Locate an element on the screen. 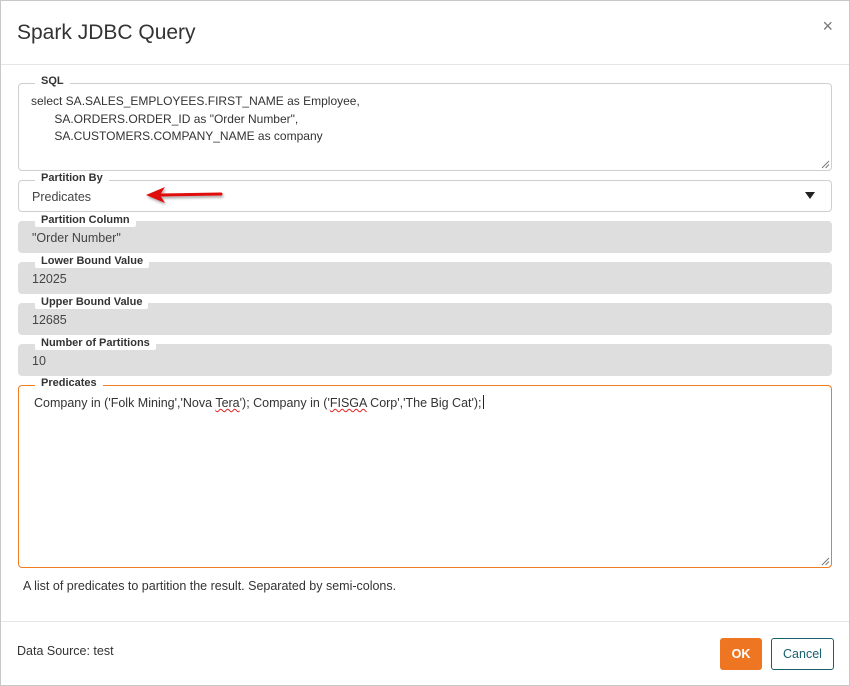 Image resolution: width=850 pixels, height=686 pixels. predicates-text-part: '); Company in (' is located at coordinates (284, 403).